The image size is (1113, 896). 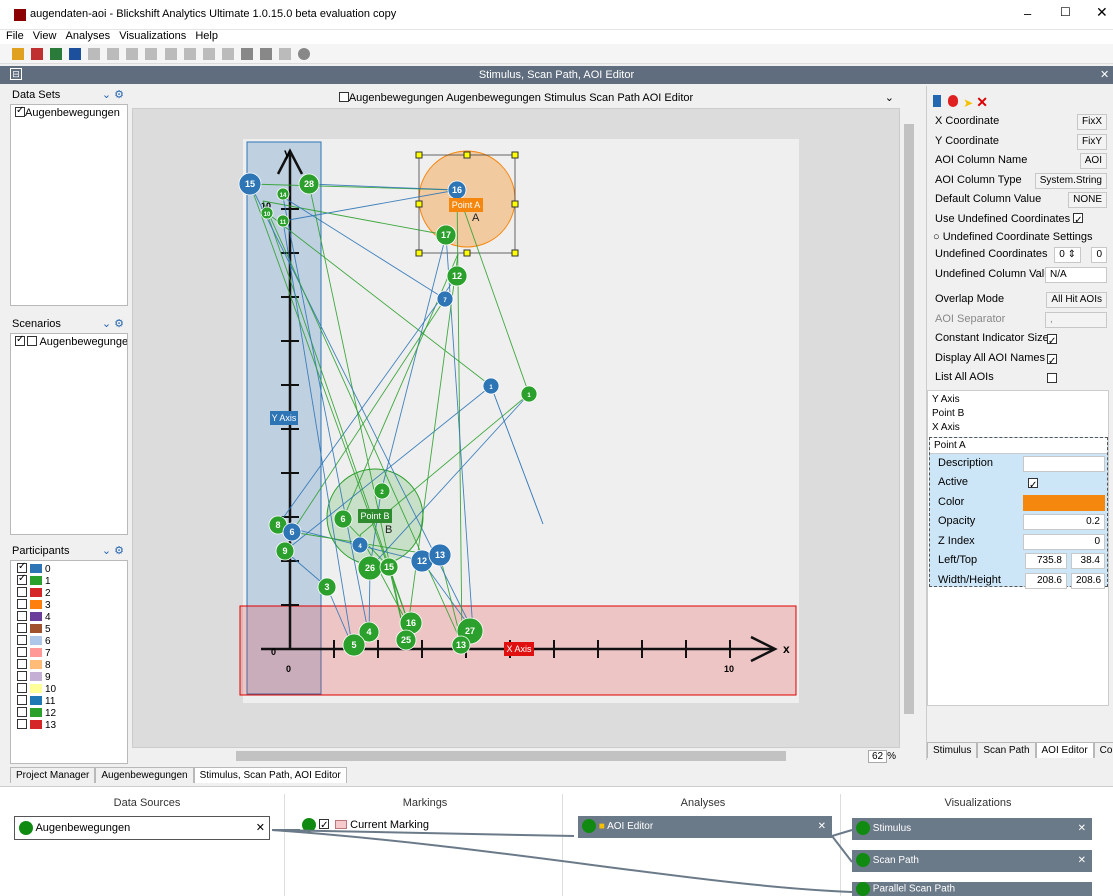 I want to click on participant-item: 9, so click(x=69, y=677).